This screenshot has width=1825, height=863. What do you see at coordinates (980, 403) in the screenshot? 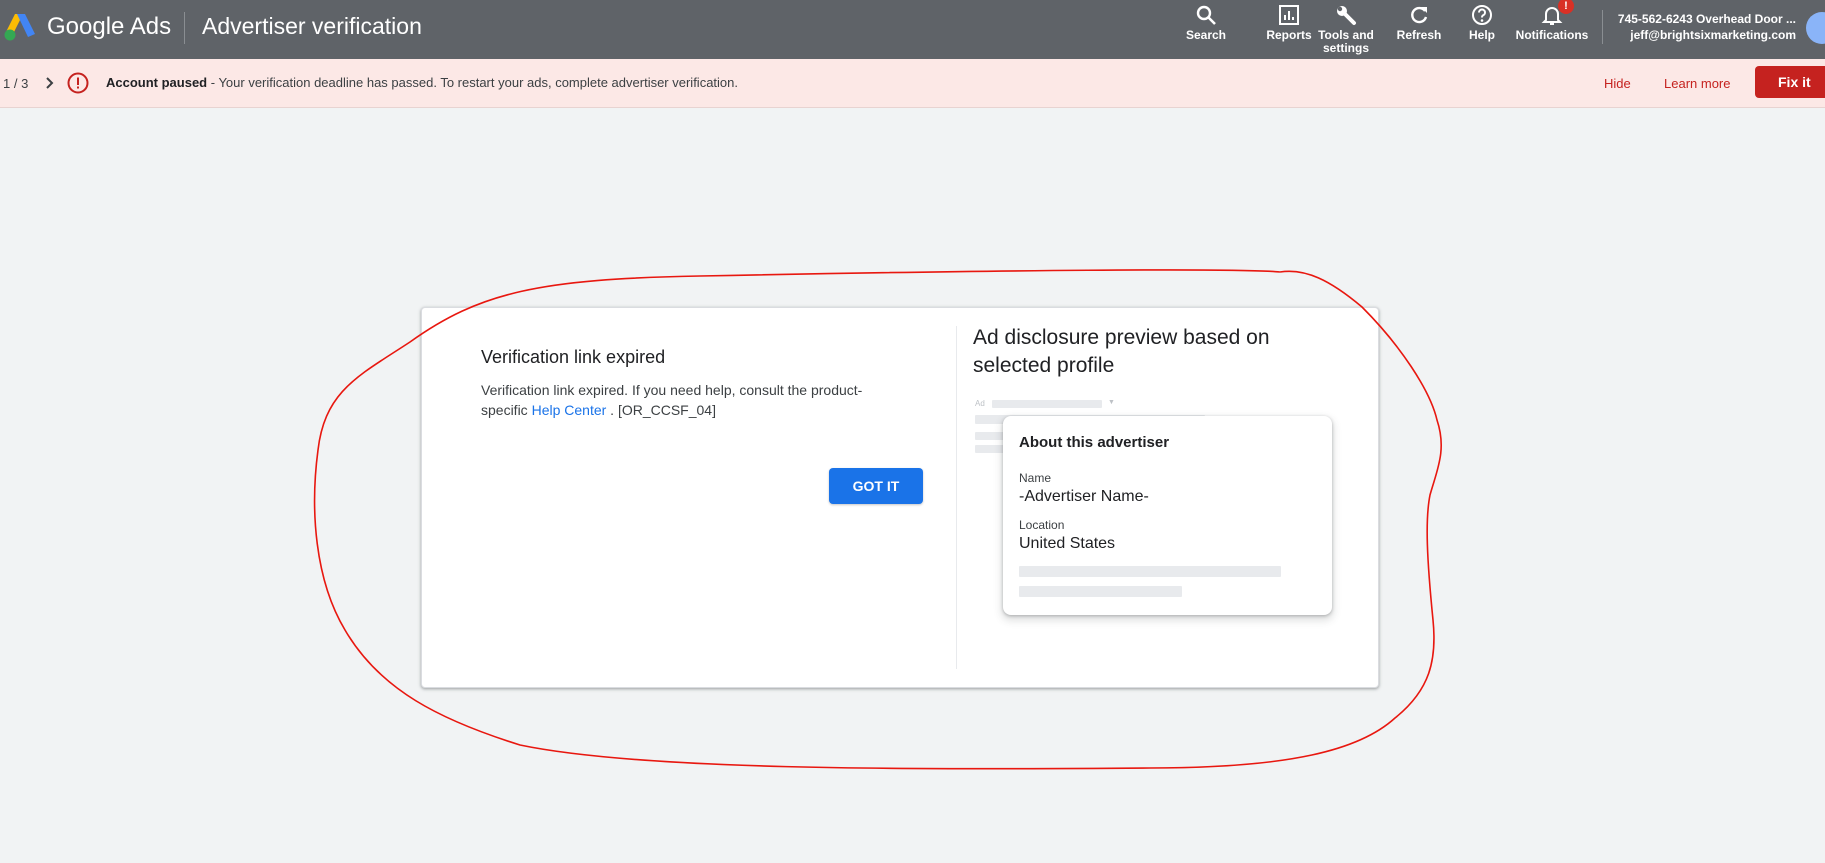
I see `ad-label: Ad` at bounding box center [980, 403].